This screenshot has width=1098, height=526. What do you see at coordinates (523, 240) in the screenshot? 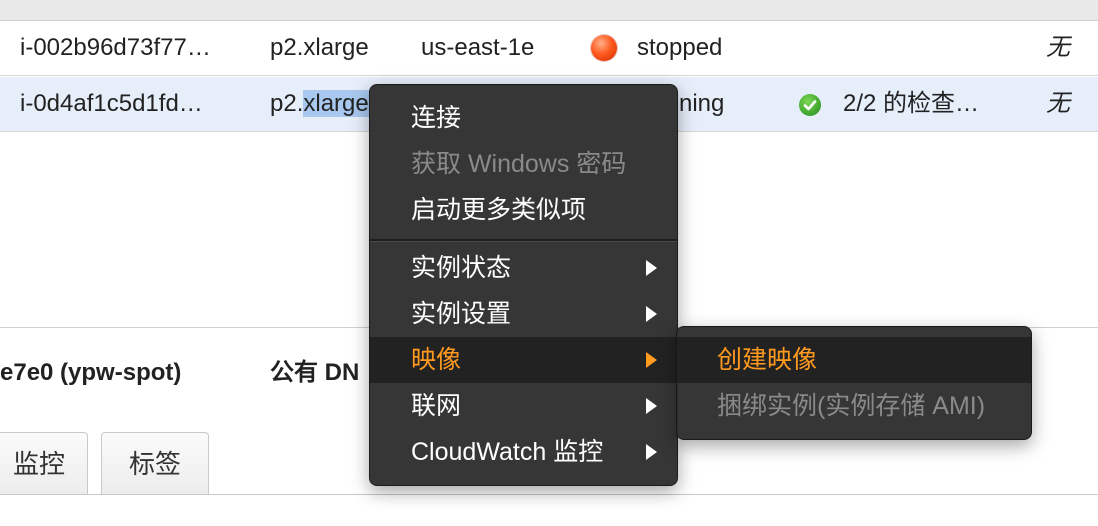
I see `menu-separator` at bounding box center [523, 240].